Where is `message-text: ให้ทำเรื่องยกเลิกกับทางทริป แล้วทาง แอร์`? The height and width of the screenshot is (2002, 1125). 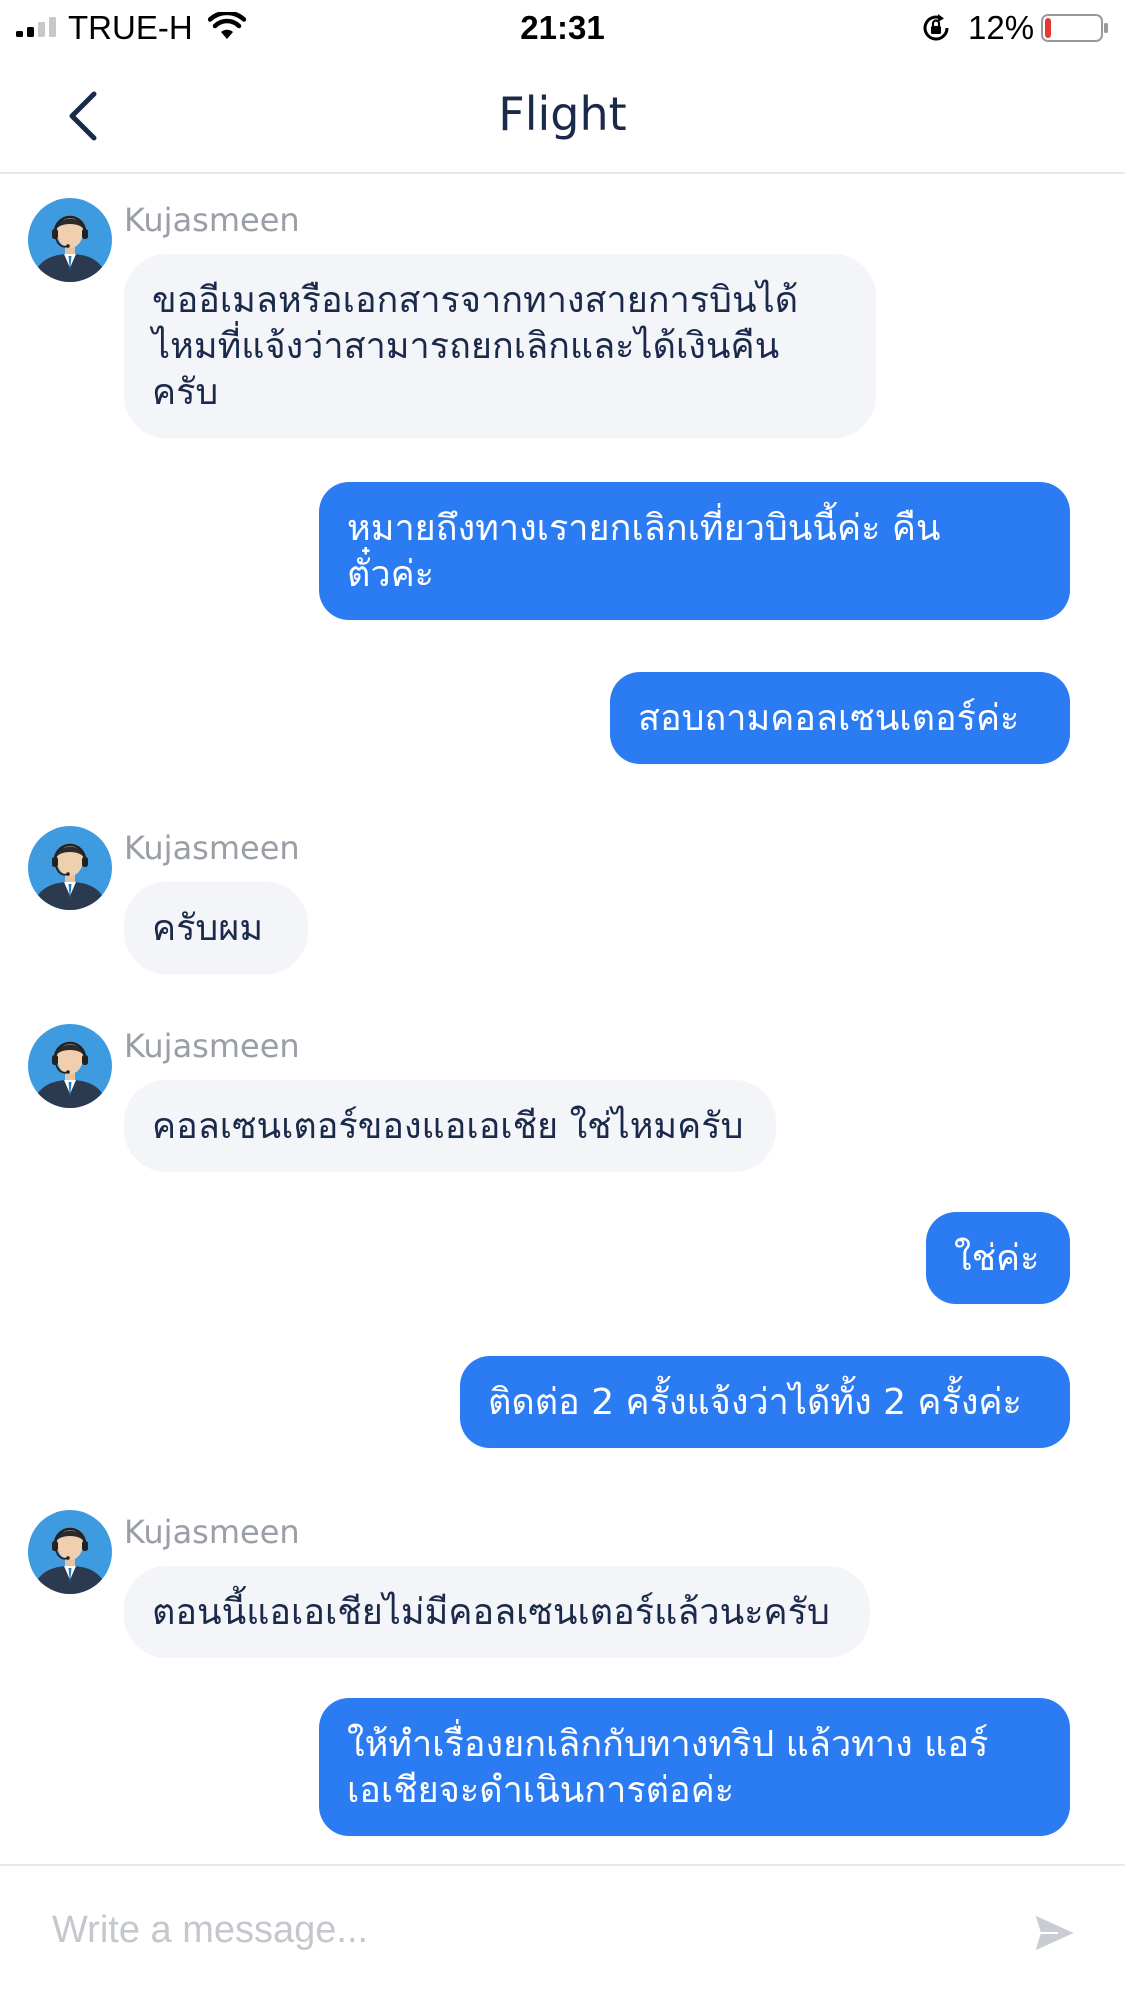
message-text: ให้ทำเรื่องยกเลิกกับทางทริป แล้วทาง แอร์ is located at coordinates (668, 1744).